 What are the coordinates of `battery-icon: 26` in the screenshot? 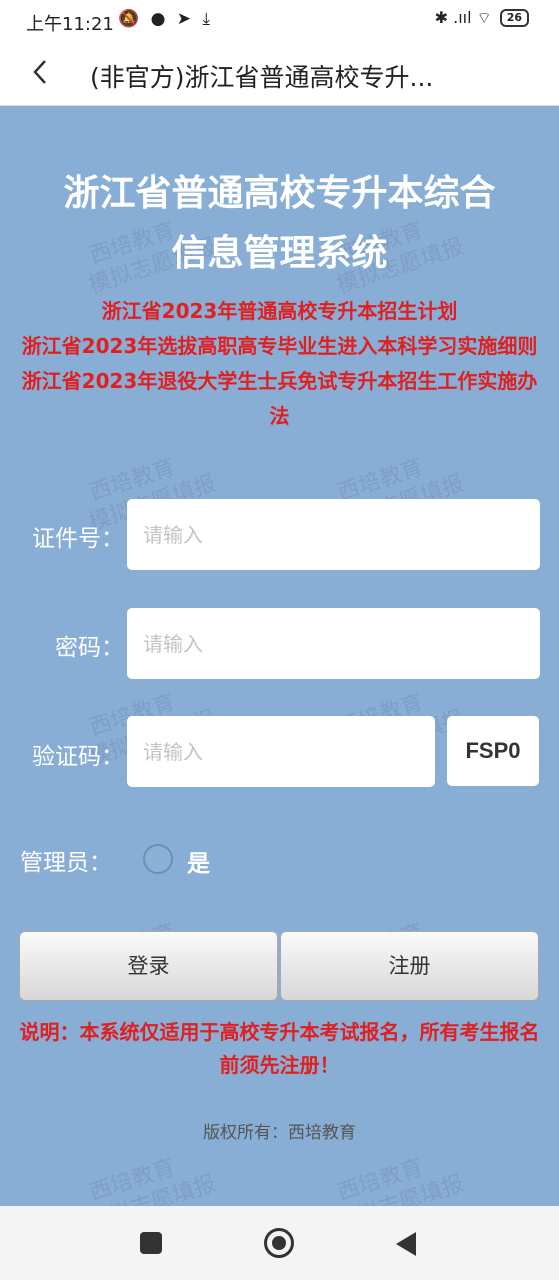 It's located at (514, 18).